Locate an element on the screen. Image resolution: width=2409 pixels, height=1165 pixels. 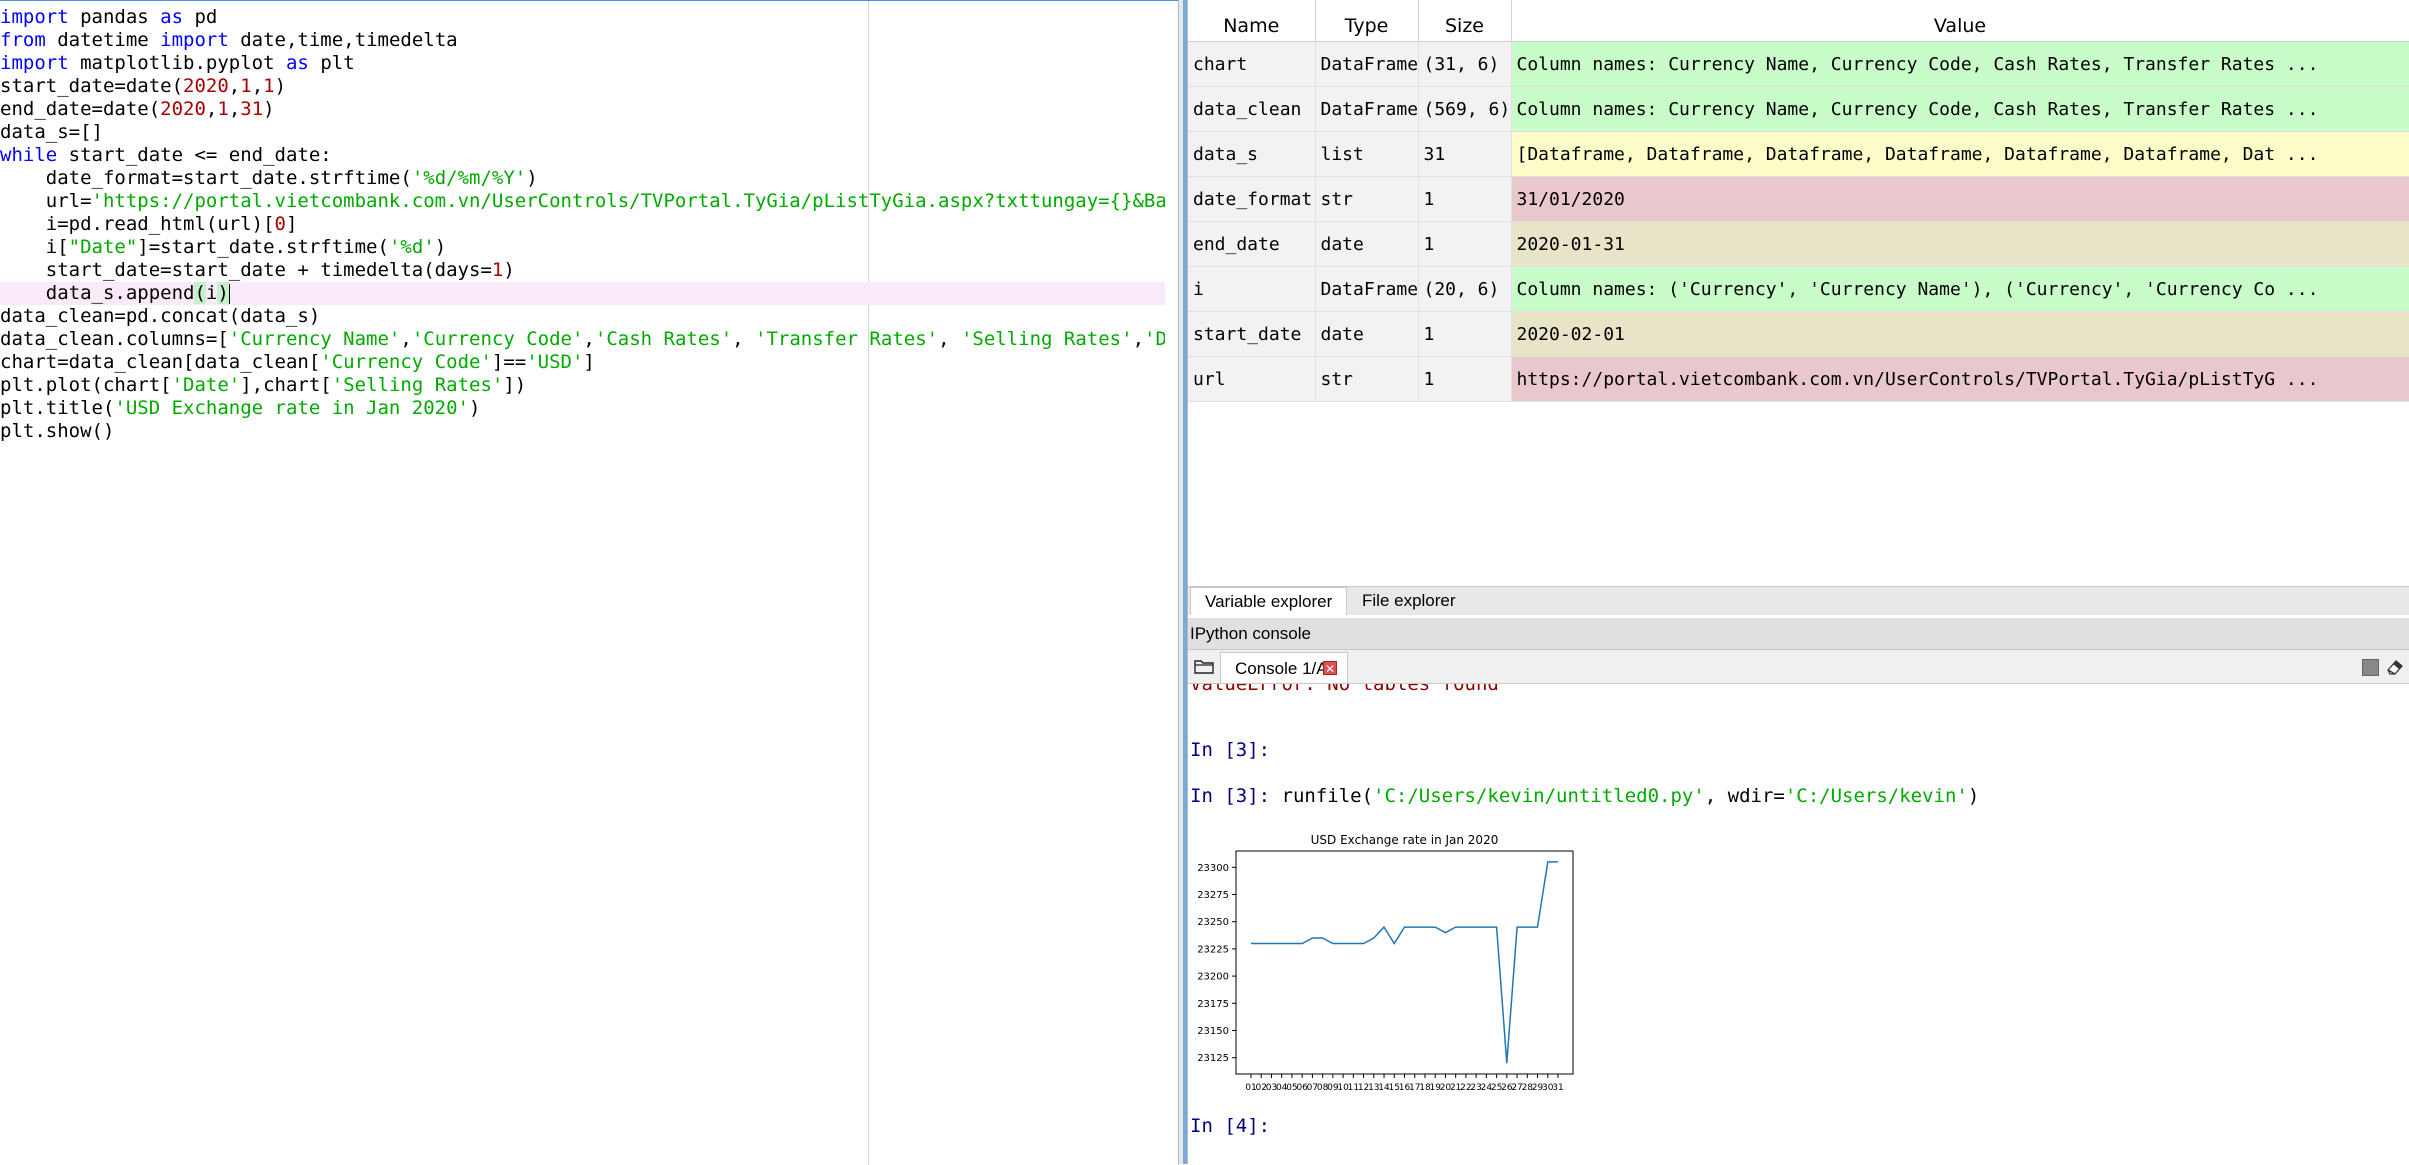
console-tab-bar: Console 1/A ✕ is located at coordinates (1798, 667).